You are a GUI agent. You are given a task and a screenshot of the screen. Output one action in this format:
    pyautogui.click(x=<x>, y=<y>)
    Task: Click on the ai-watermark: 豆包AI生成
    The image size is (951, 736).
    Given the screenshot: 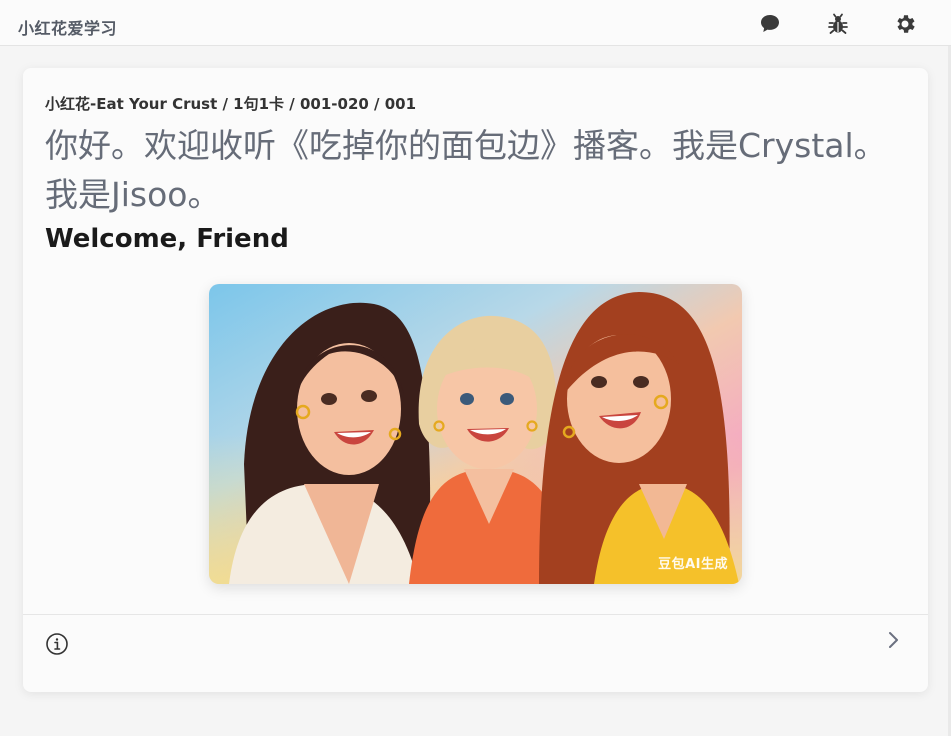 What is the action you would take?
    pyautogui.click(x=693, y=564)
    